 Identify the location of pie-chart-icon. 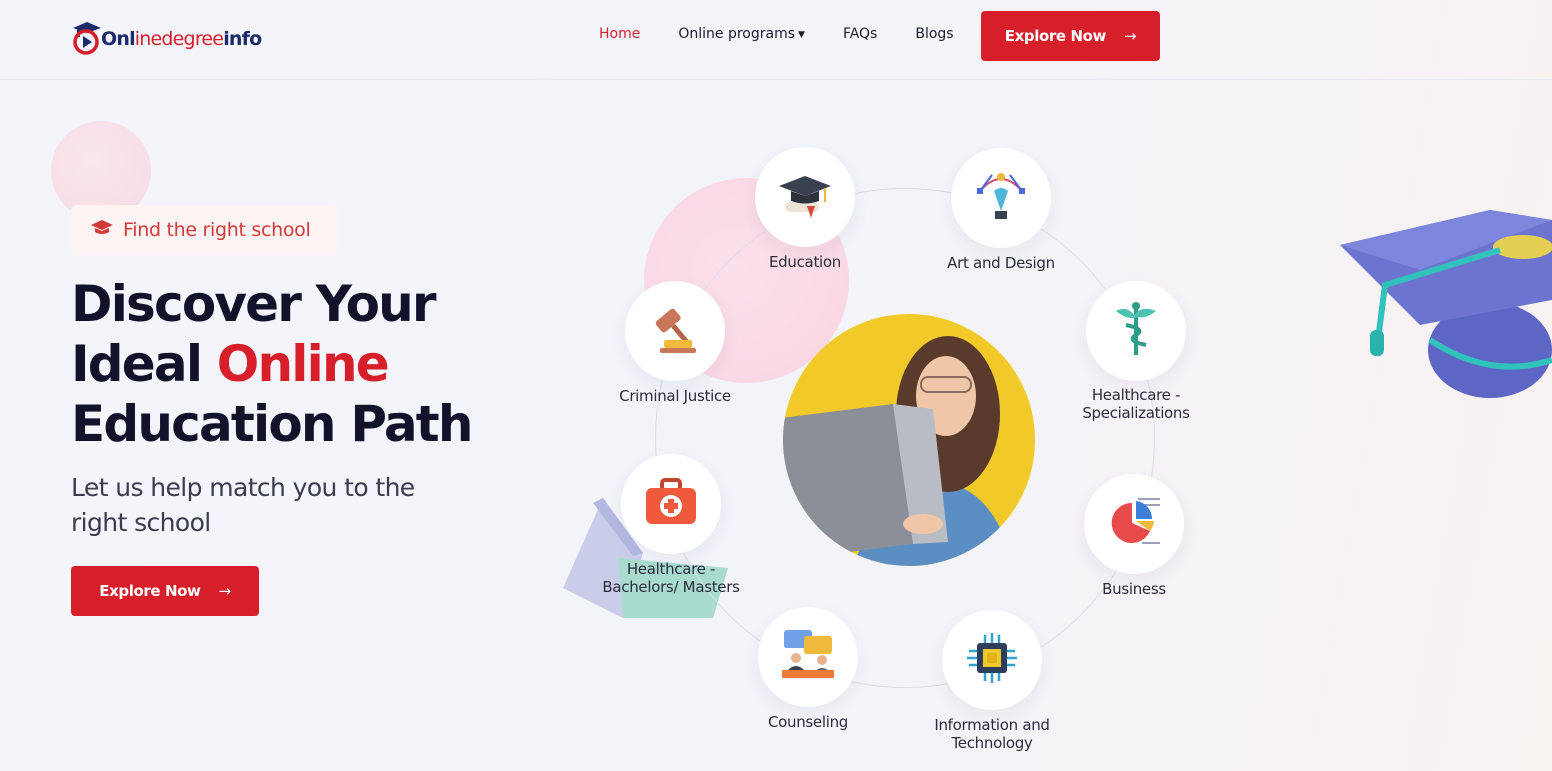
(1134, 524).